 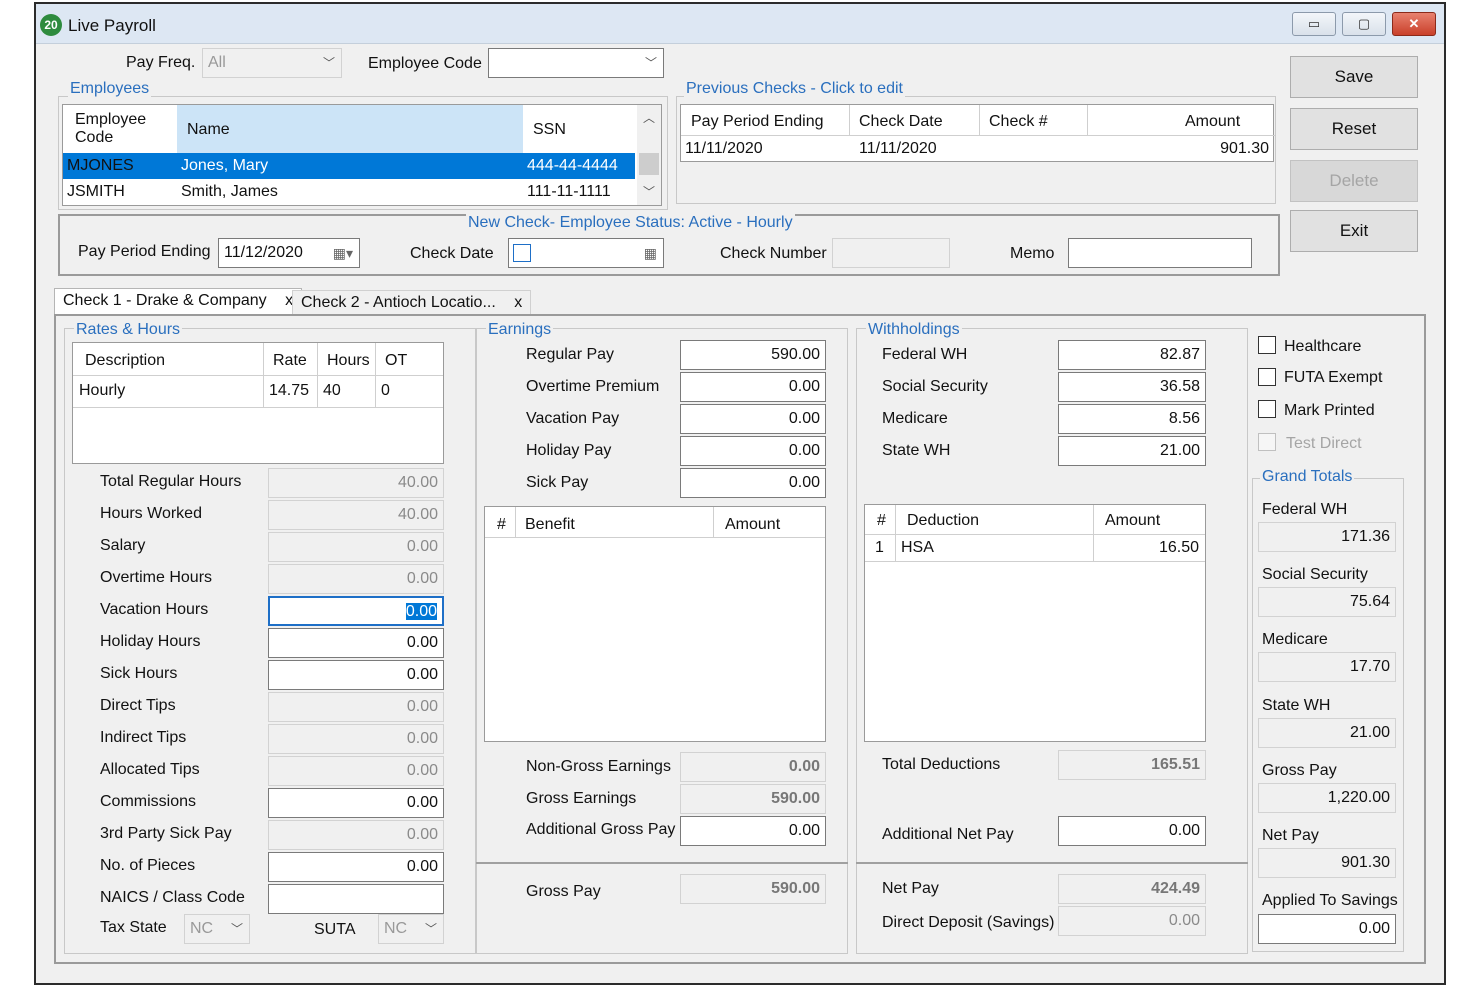 I want to click on deduction-column-header: Deduction, so click(x=943, y=521).